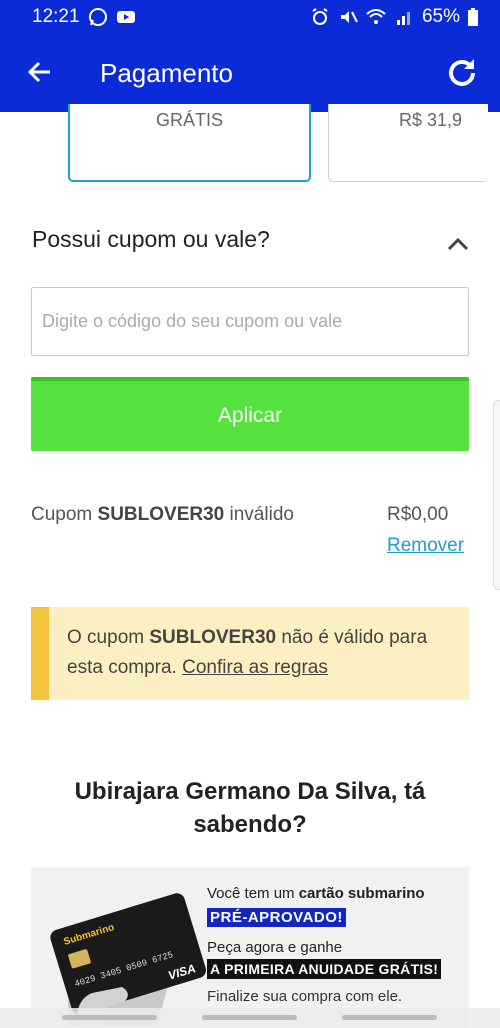 The image size is (500, 1028). Describe the element at coordinates (276, 917) in the screenshot. I see `pre-approved-tag: PRÉ-APROVADO!` at that location.